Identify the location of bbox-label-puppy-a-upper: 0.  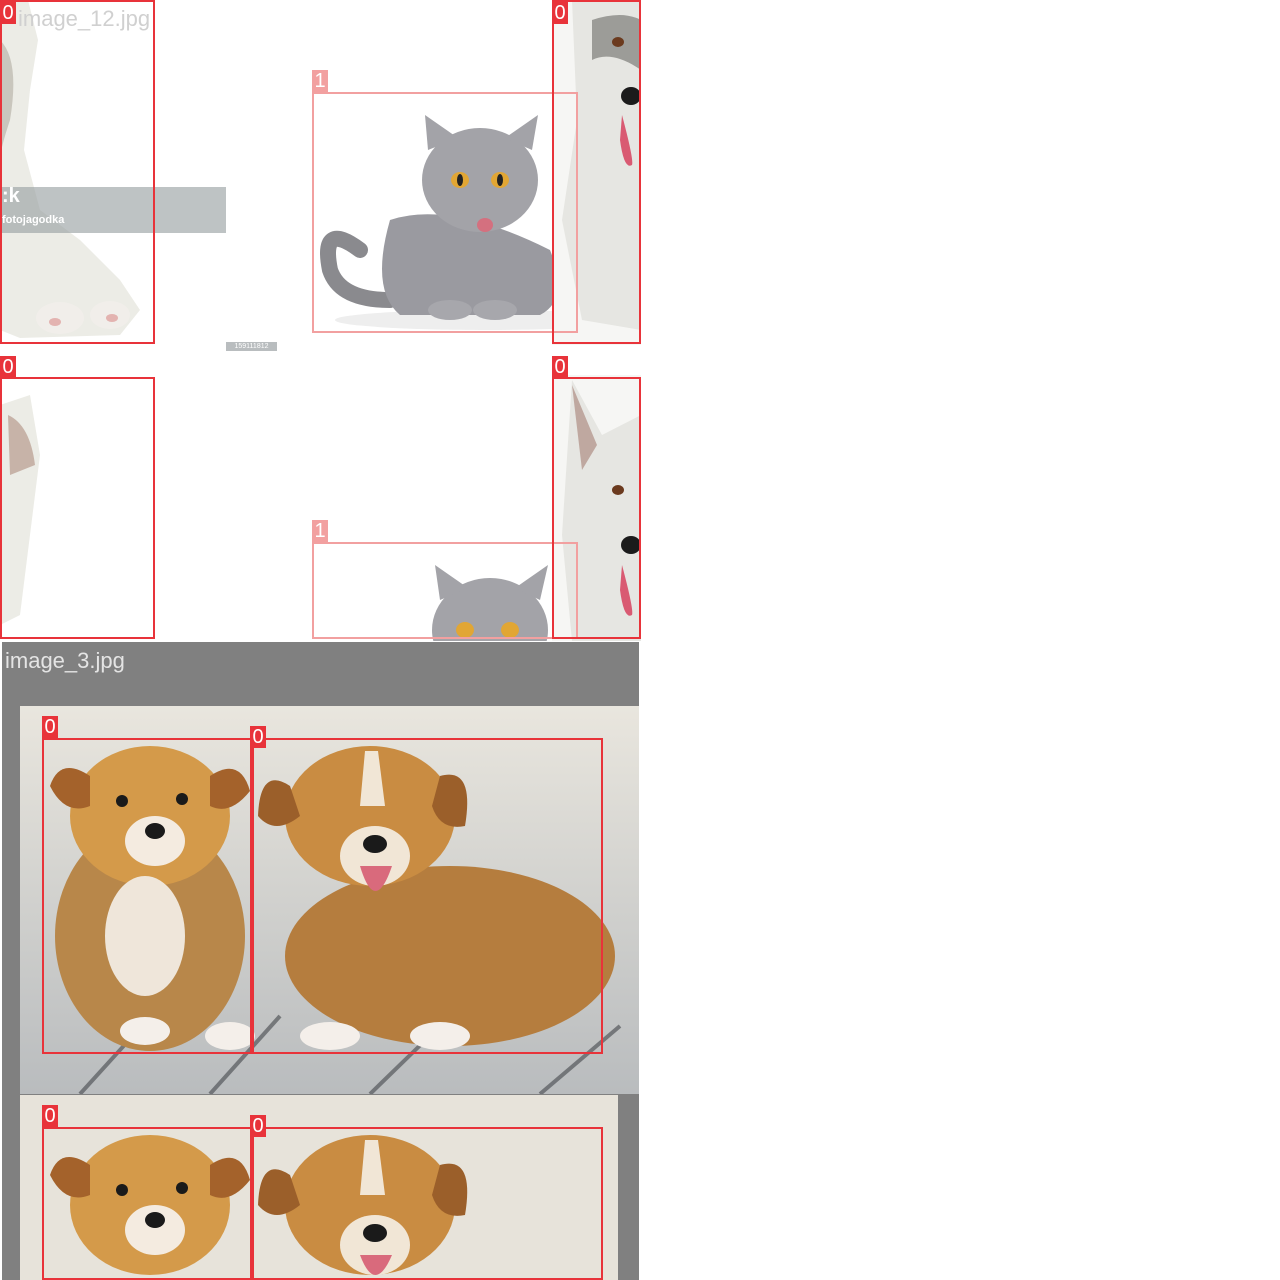
(50, 727).